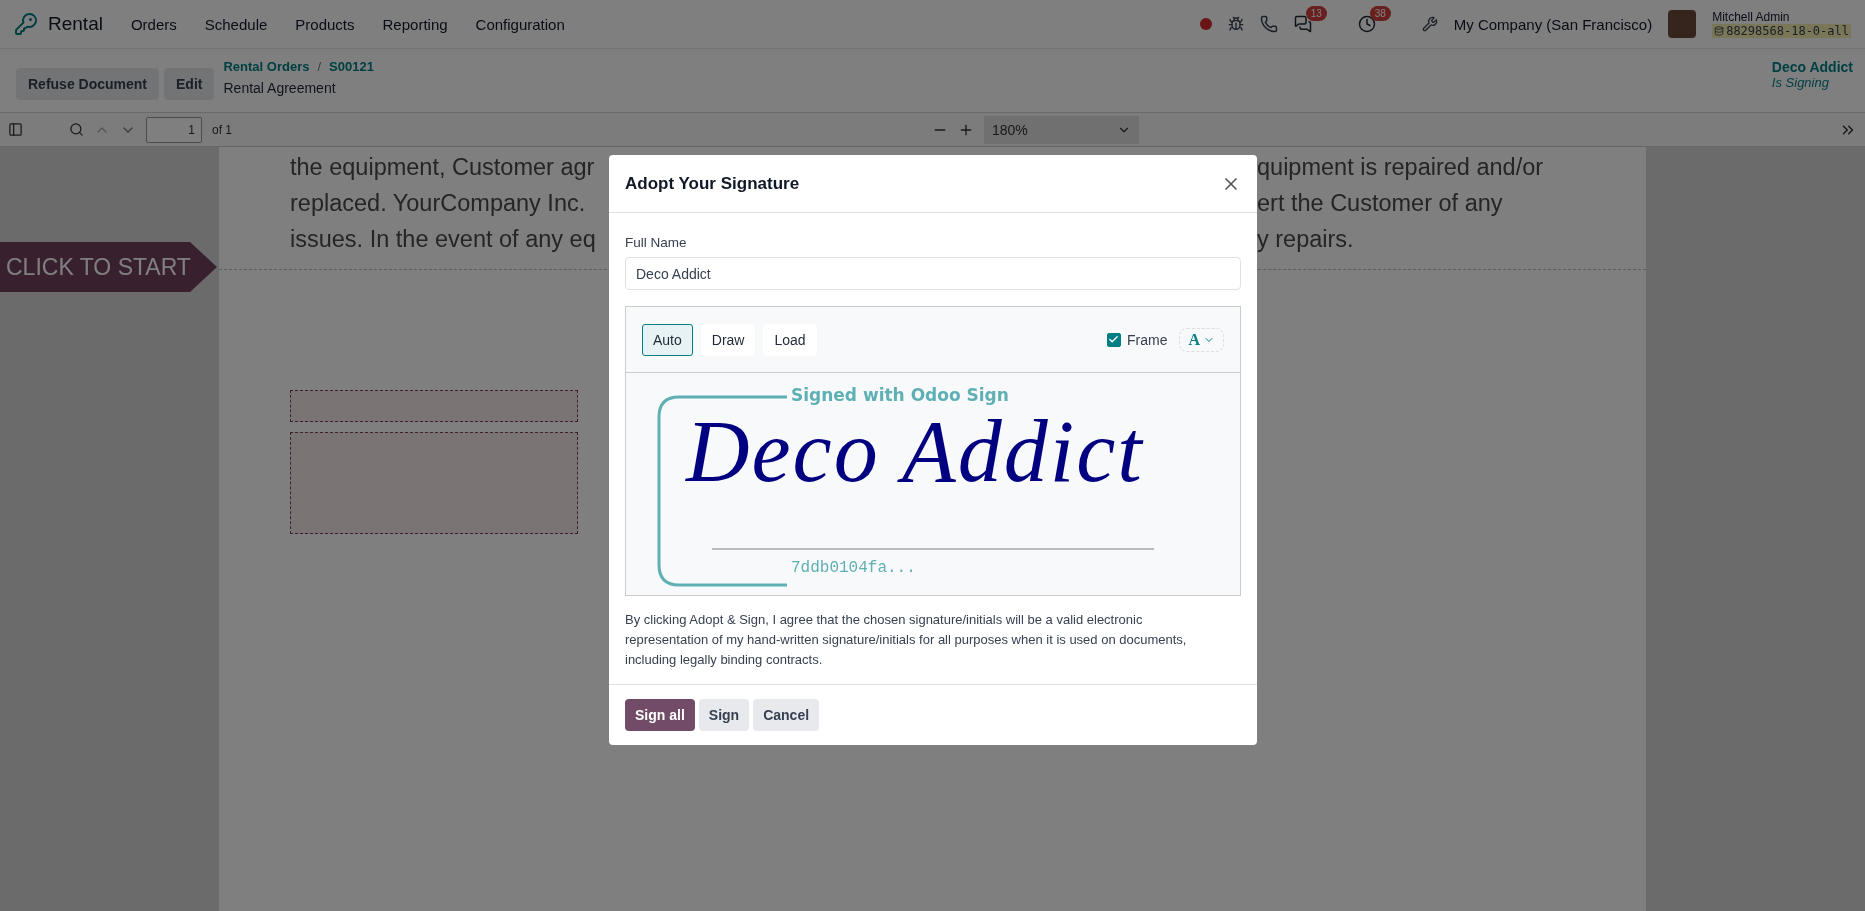 The width and height of the screenshot is (1865, 911). Describe the element at coordinates (434, 406) in the screenshot. I see `name-field` at that location.